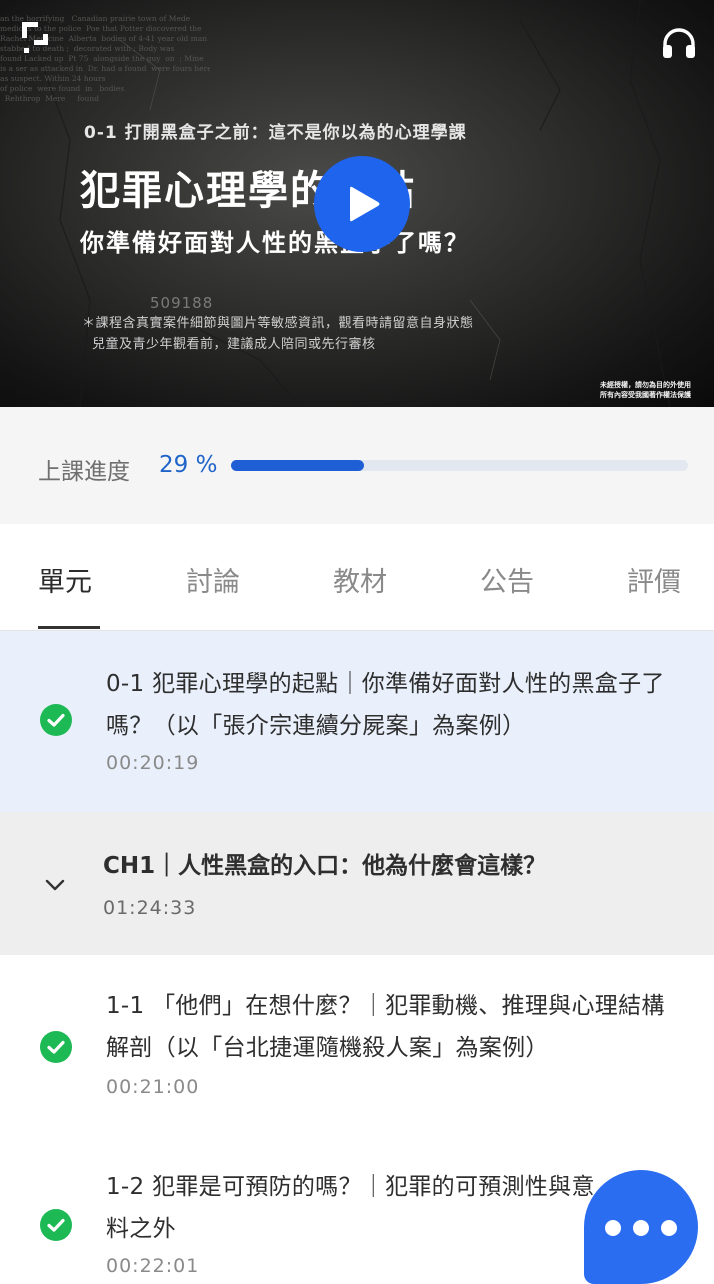 This screenshot has width=714, height=1284. I want to click on play-button, so click(362, 204).